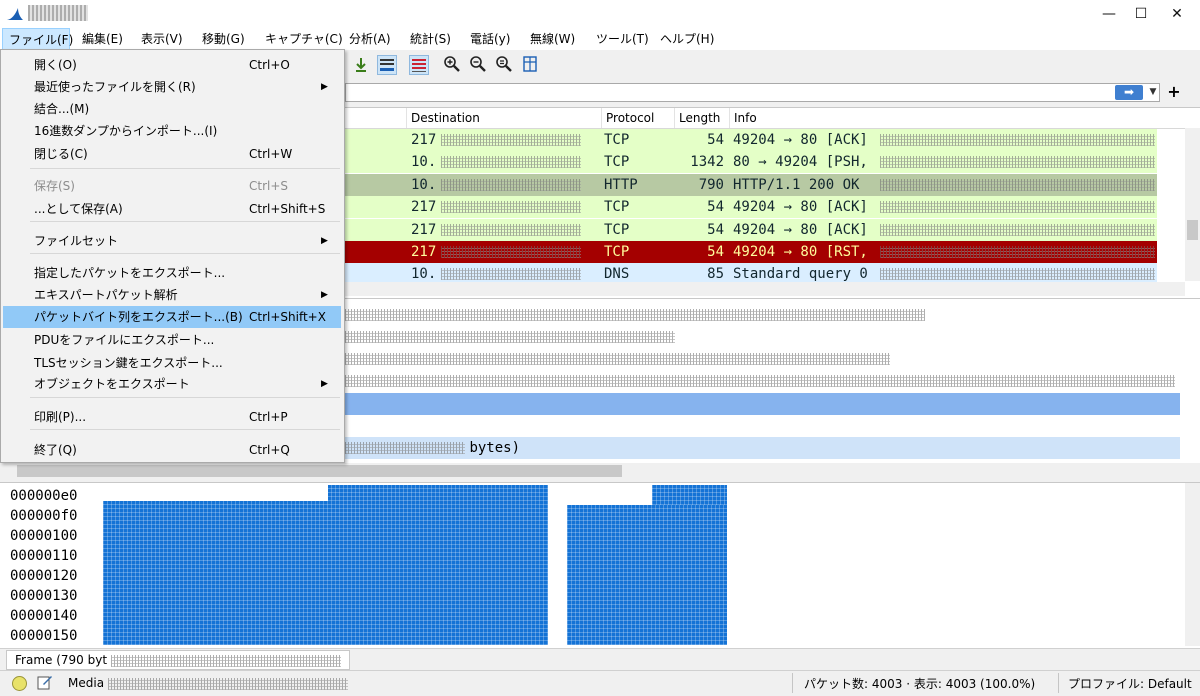 Image resolution: width=1200 pixels, height=696 pixels. Describe the element at coordinates (138, 317) in the screenshot. I see `menu-item-label: パケットバイト列をエクスポート...(B)` at that location.